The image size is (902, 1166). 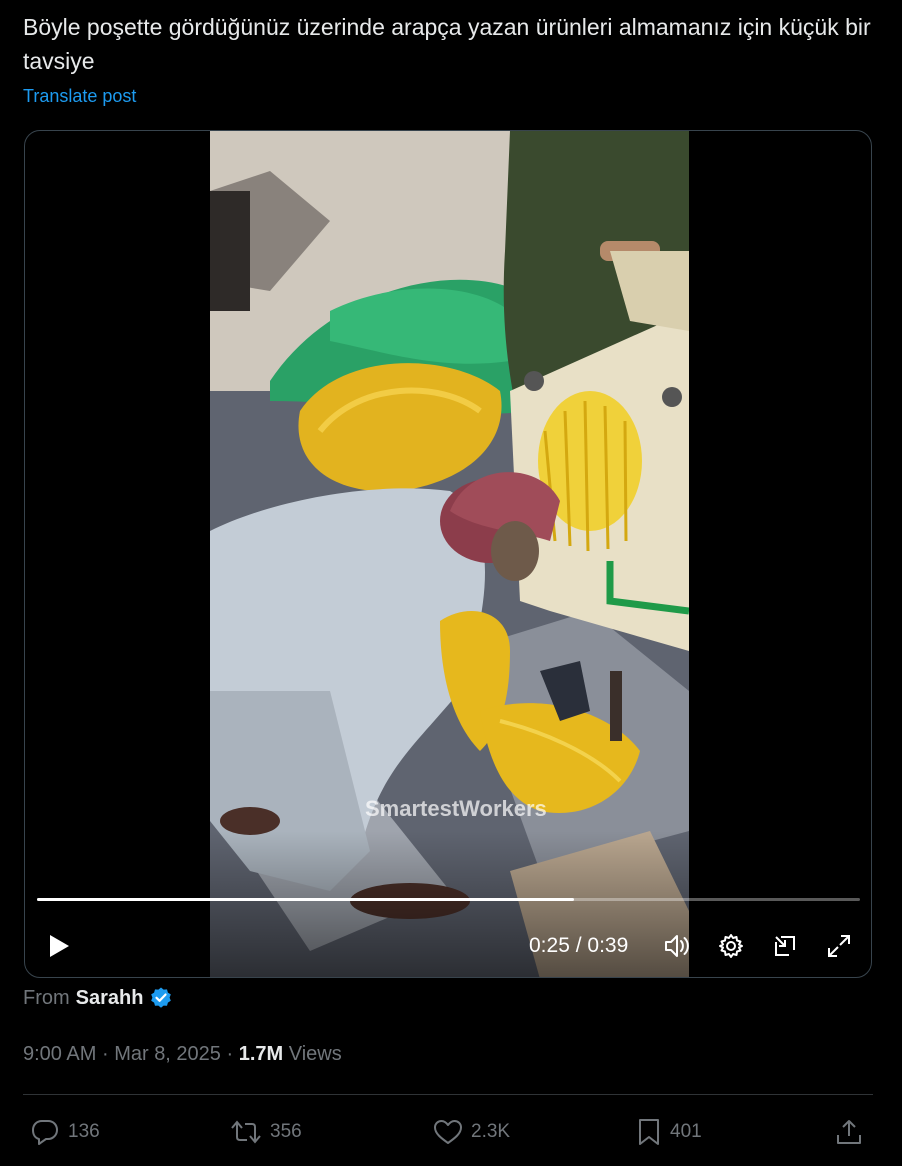 What do you see at coordinates (608, 945) in the screenshot?
I see `video-duration: 0:39` at bounding box center [608, 945].